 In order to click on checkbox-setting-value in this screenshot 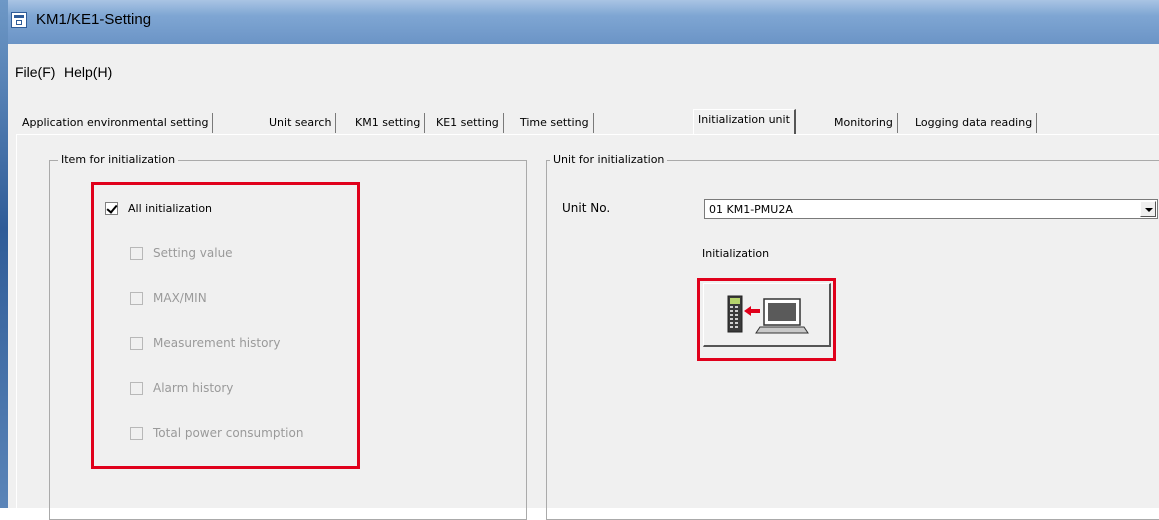, I will do `click(136, 253)`.